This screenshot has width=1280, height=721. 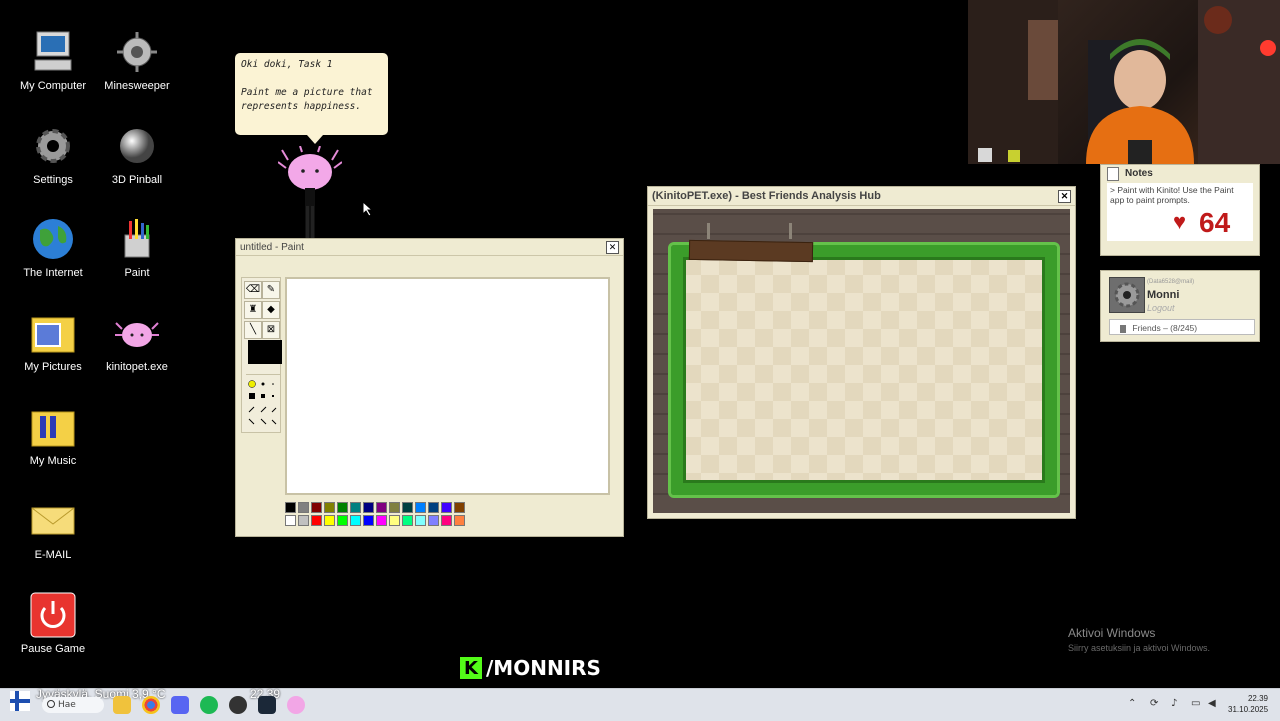 I want to click on spotify-icon, so click(x=209, y=705).